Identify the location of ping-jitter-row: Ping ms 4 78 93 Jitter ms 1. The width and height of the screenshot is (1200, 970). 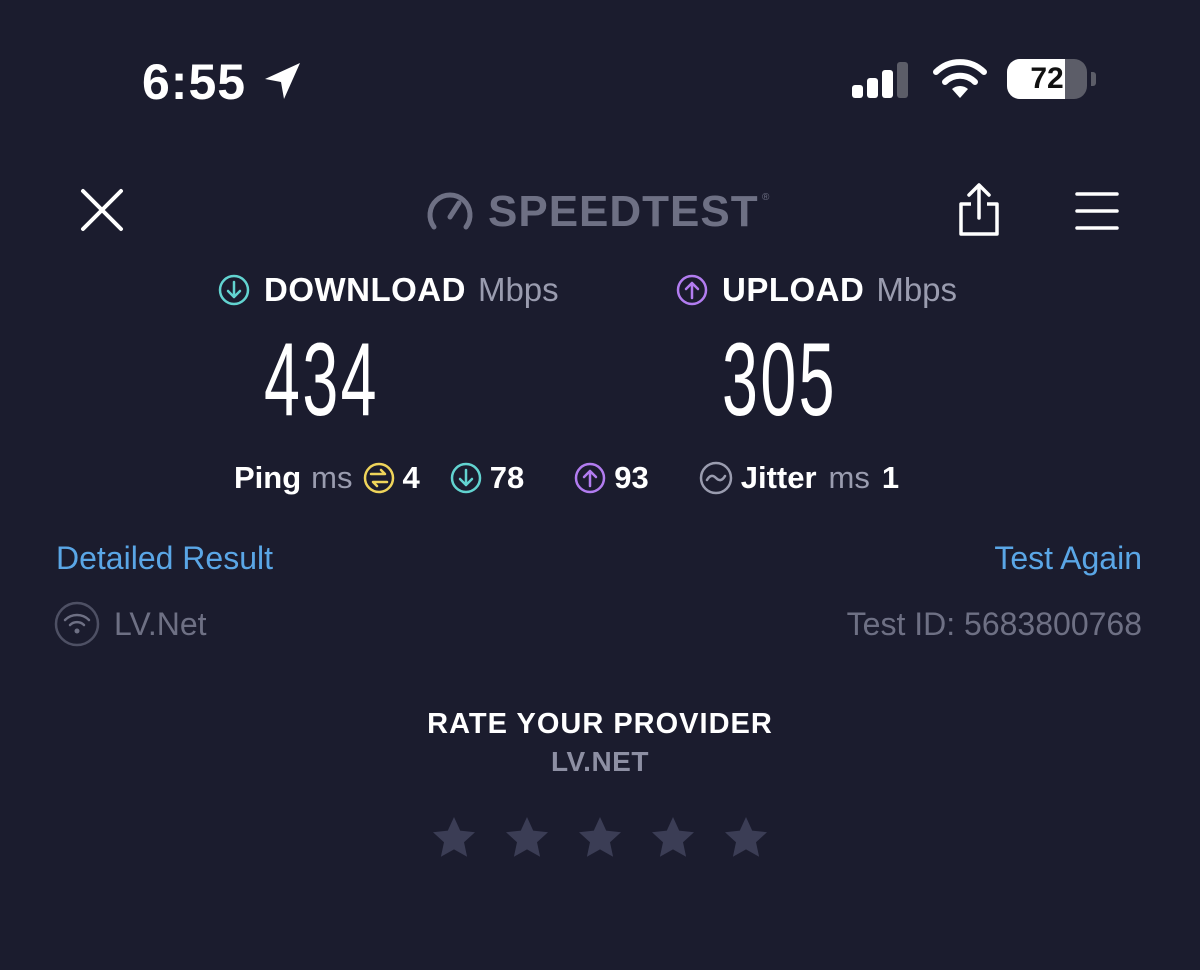
(566, 478).